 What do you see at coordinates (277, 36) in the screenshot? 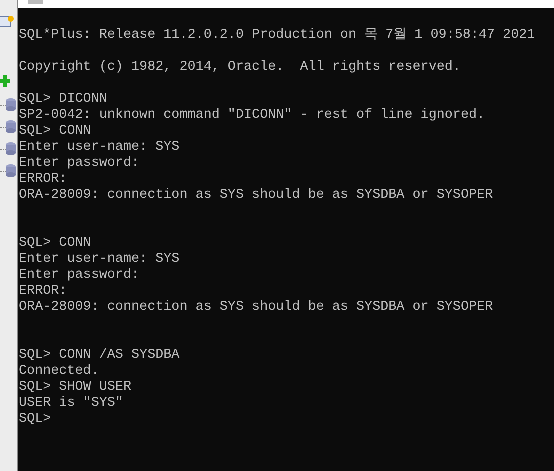
I see `console-line: SQL*Plus: Release 11.2.0.2.0 Production on 목 7월 1 09:58:47 2021` at bounding box center [277, 36].